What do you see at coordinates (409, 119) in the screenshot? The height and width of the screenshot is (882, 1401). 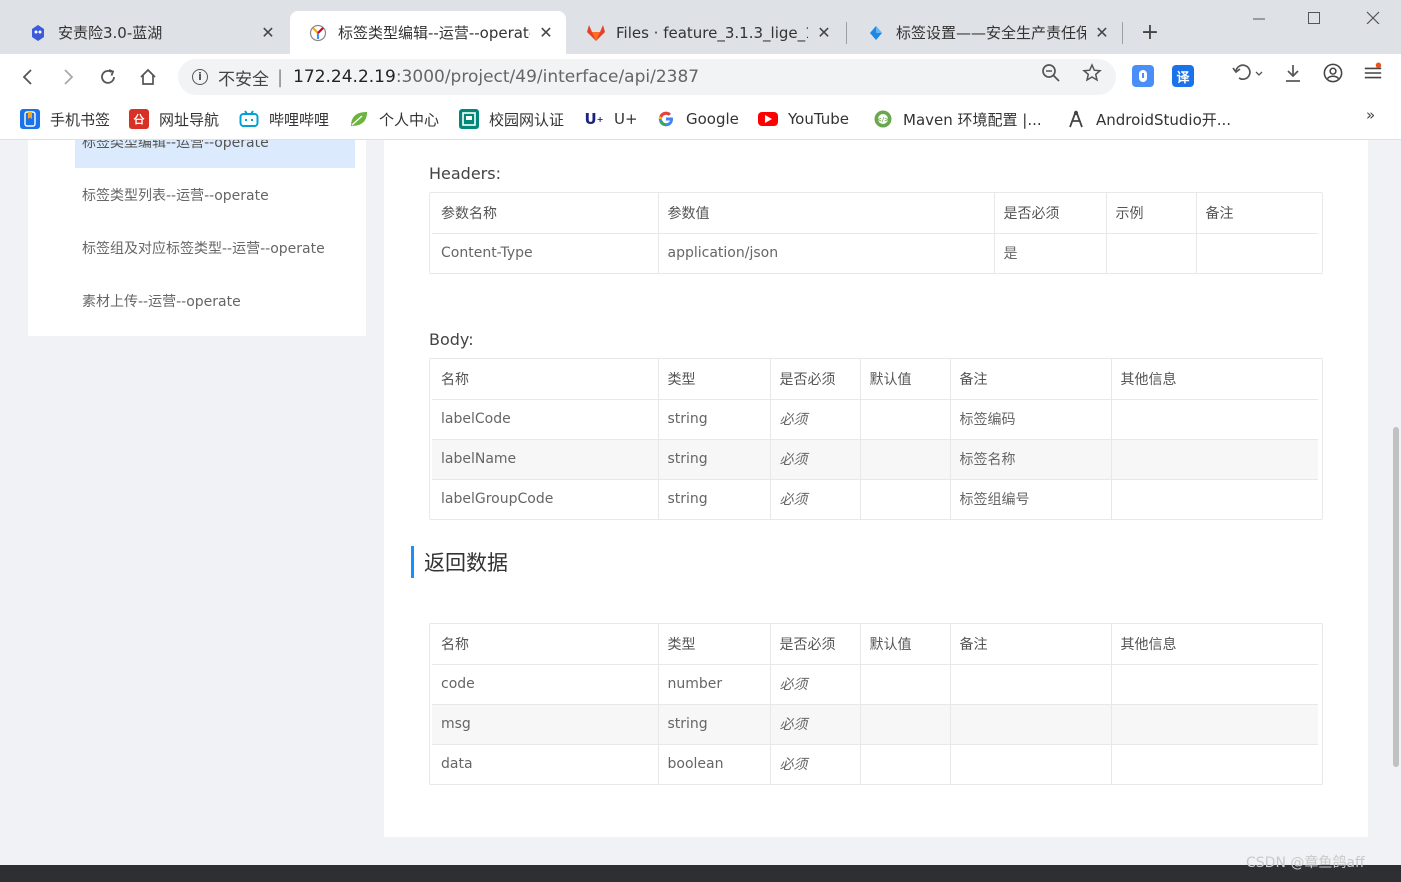 I see `bookmark-label: 个人中心` at bounding box center [409, 119].